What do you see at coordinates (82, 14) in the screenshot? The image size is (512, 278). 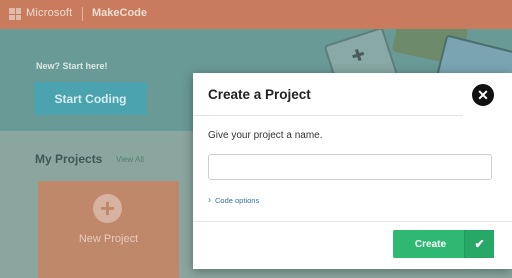 I see `brand-divider` at bounding box center [82, 14].